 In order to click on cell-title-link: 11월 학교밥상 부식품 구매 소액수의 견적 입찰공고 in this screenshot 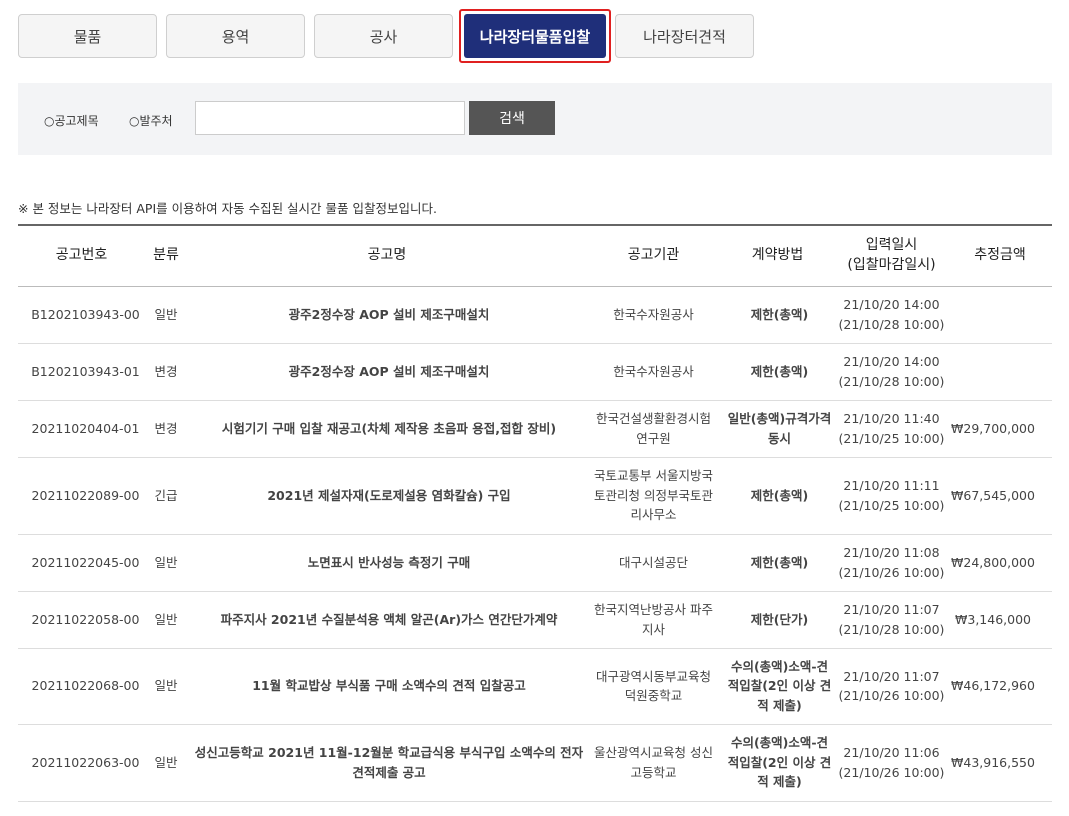, I will do `click(387, 686)`.